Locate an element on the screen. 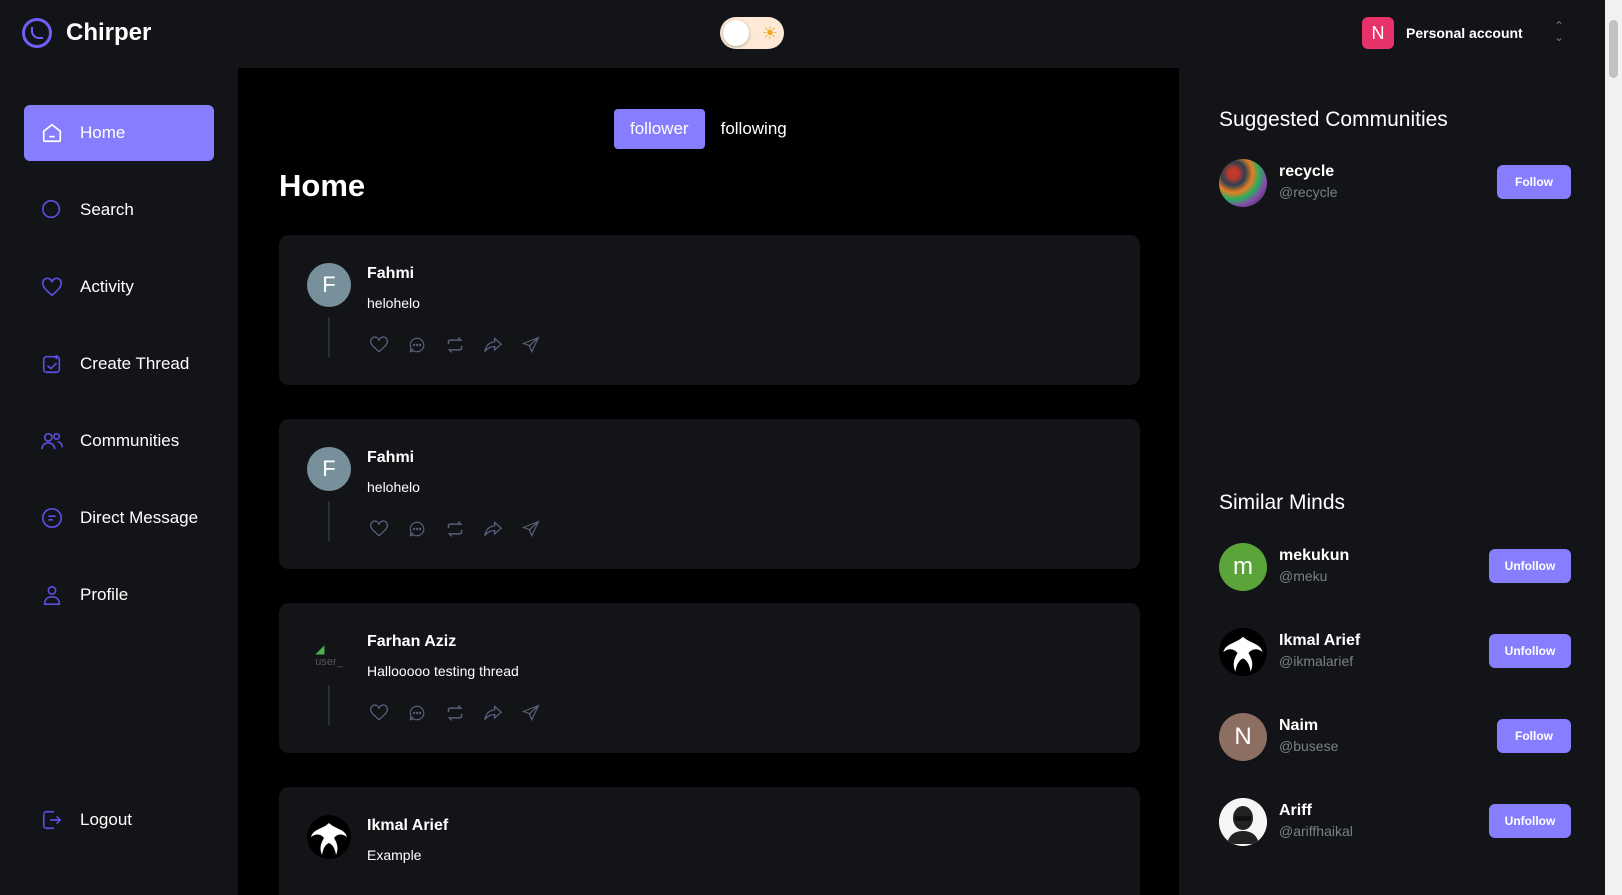  user-handle: @meku is located at coordinates (1303, 576).